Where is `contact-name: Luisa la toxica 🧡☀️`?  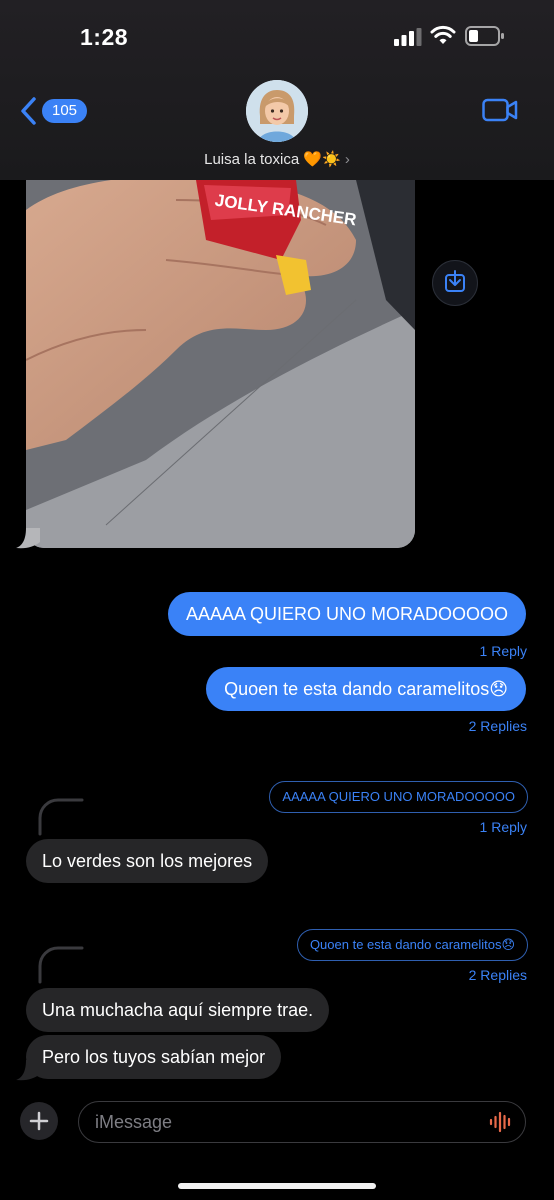 contact-name: Luisa la toxica 🧡☀️ is located at coordinates (272, 159).